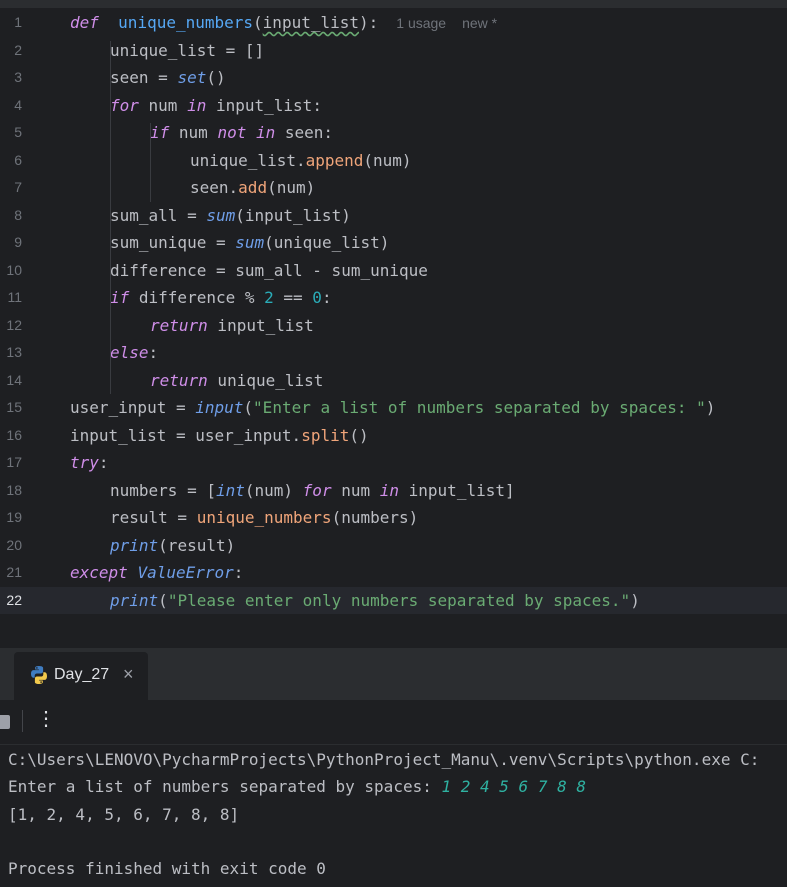 The image size is (787, 887). I want to click on code-token: seen =, so click(144, 77).